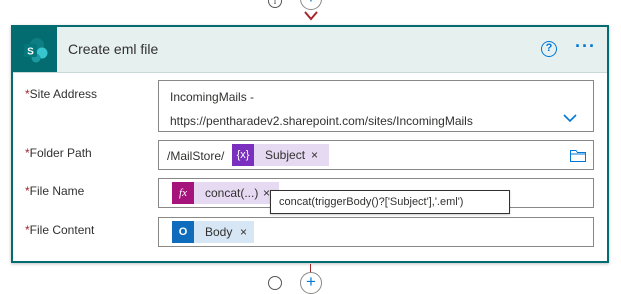 The height and width of the screenshot is (294, 621). What do you see at coordinates (196, 156) in the screenshot?
I see `folder-path-prefix: /MailStore/` at bounding box center [196, 156].